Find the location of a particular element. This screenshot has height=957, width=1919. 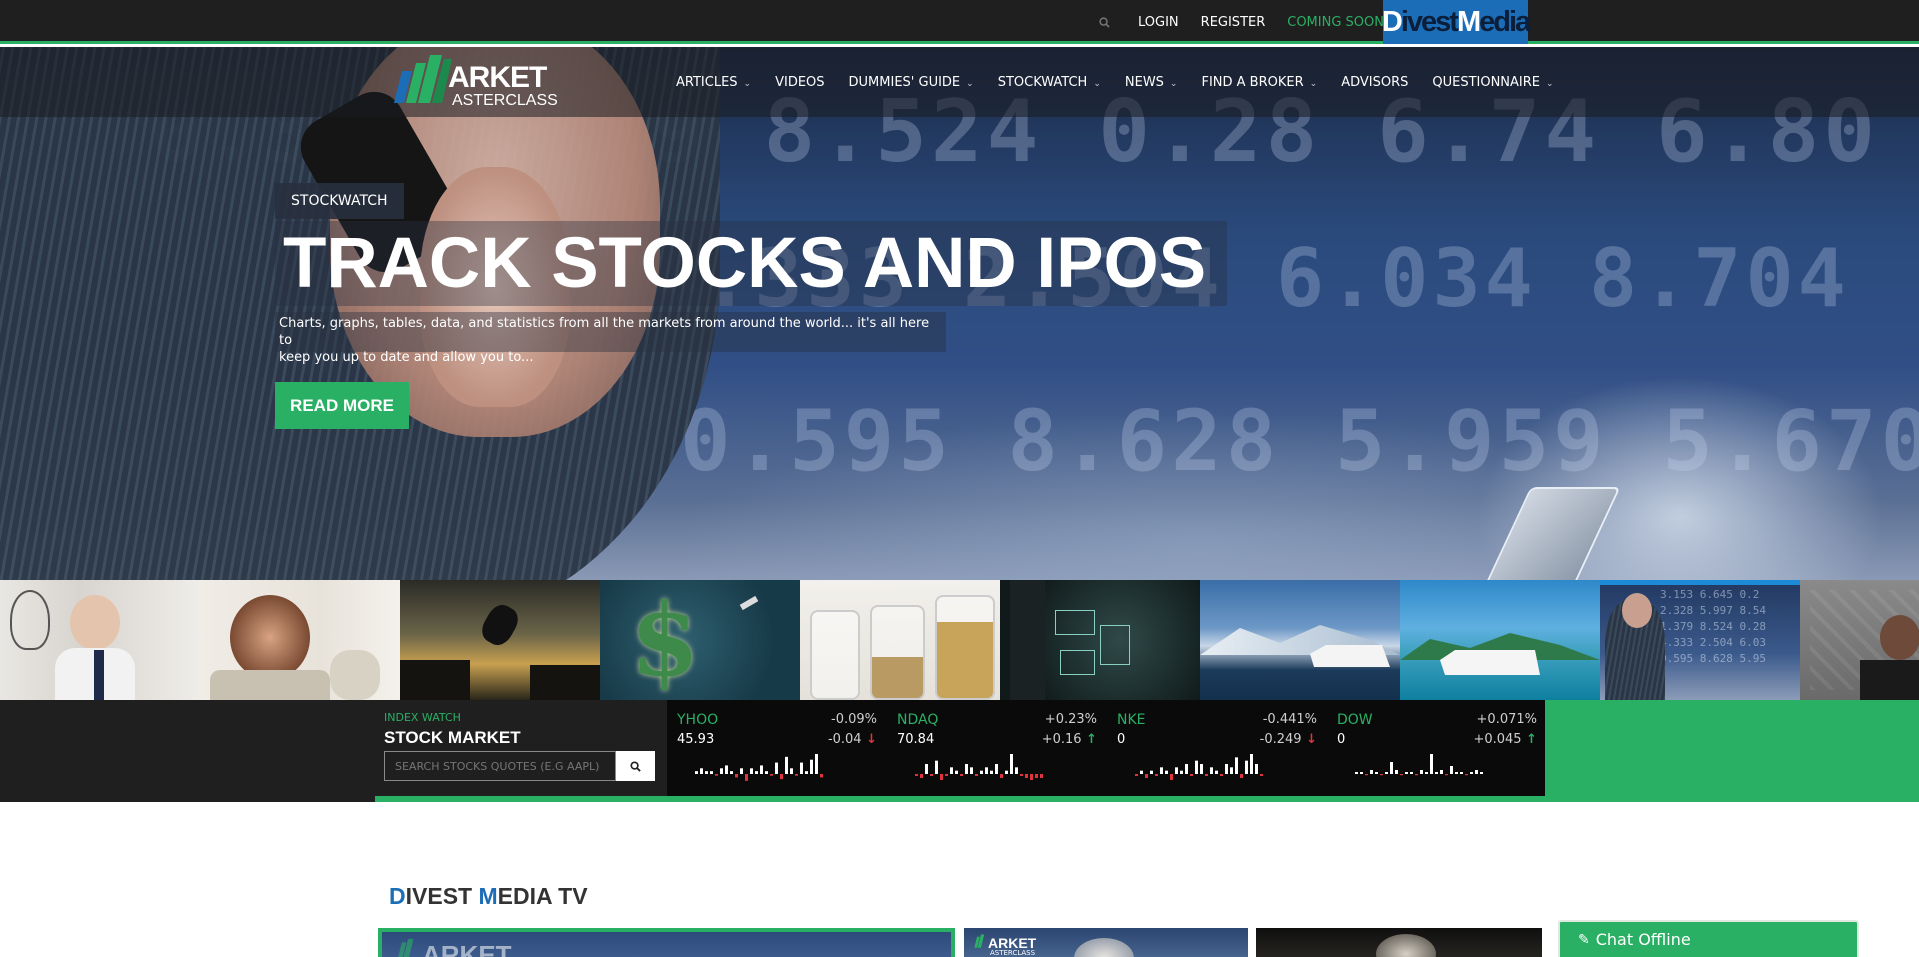

nav-item-advisors: ADVISORS is located at coordinates (1374, 82).